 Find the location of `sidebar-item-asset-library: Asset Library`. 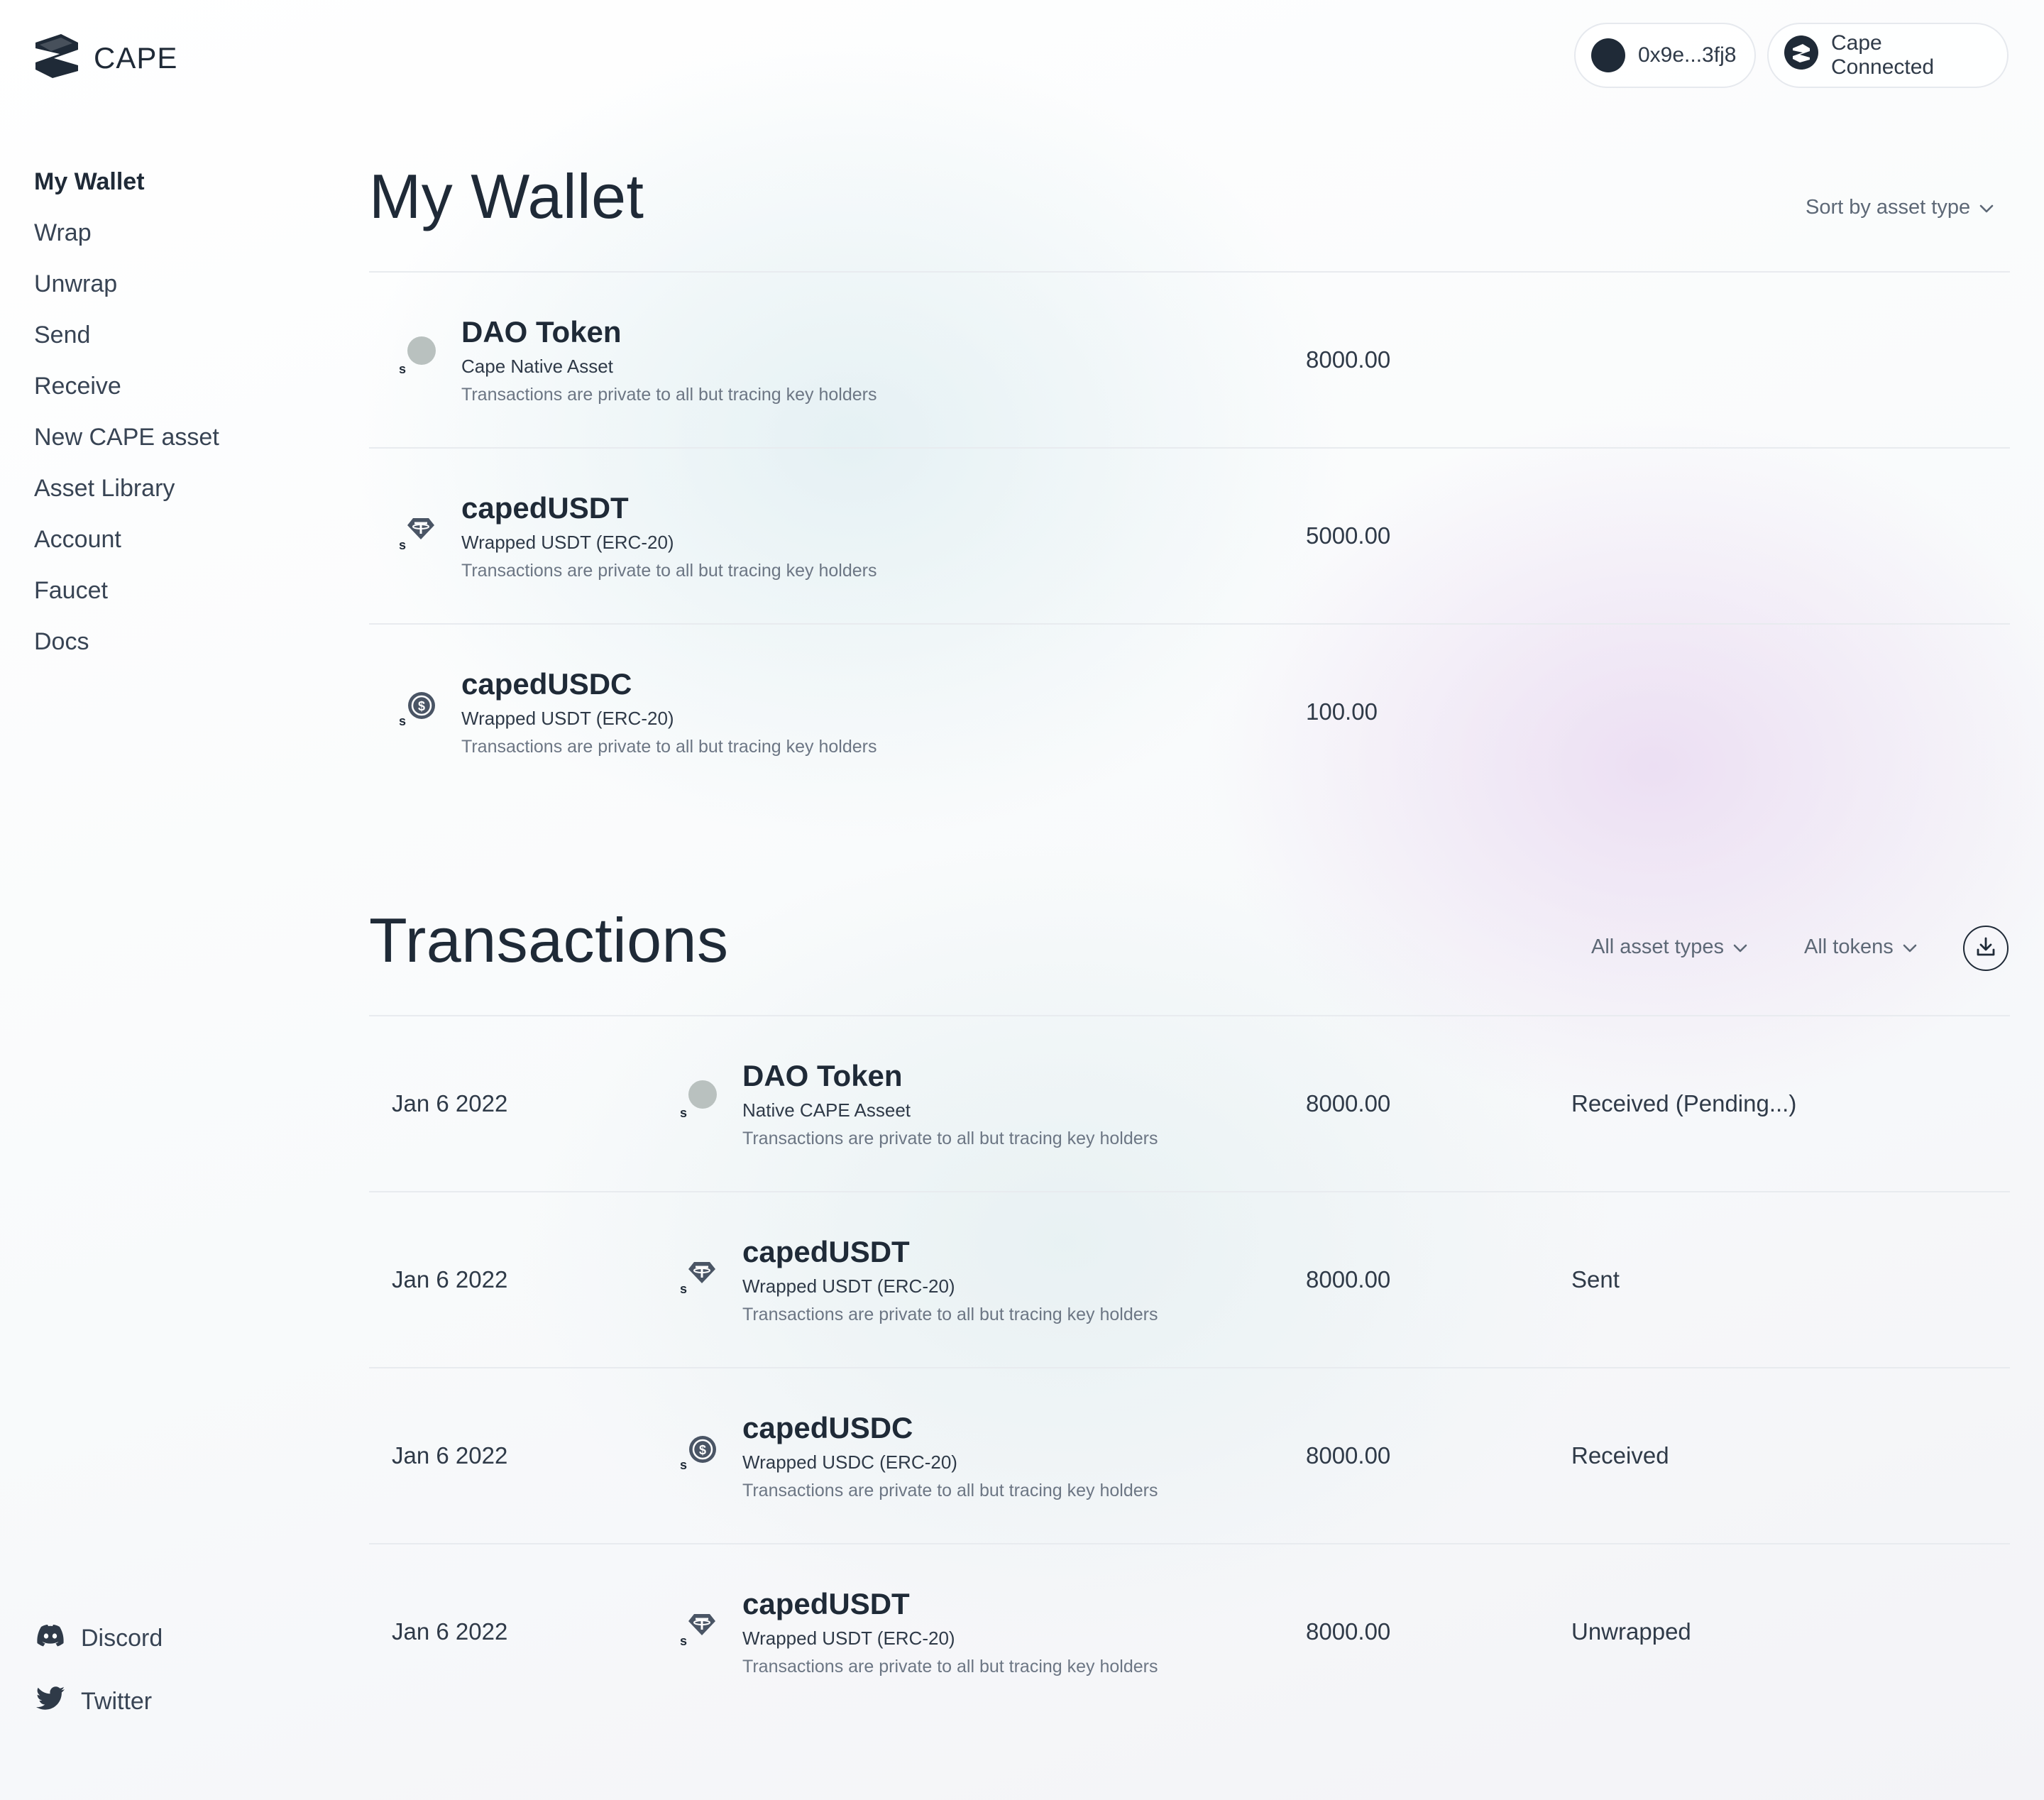

sidebar-item-asset-library: Asset Library is located at coordinates (126, 496).